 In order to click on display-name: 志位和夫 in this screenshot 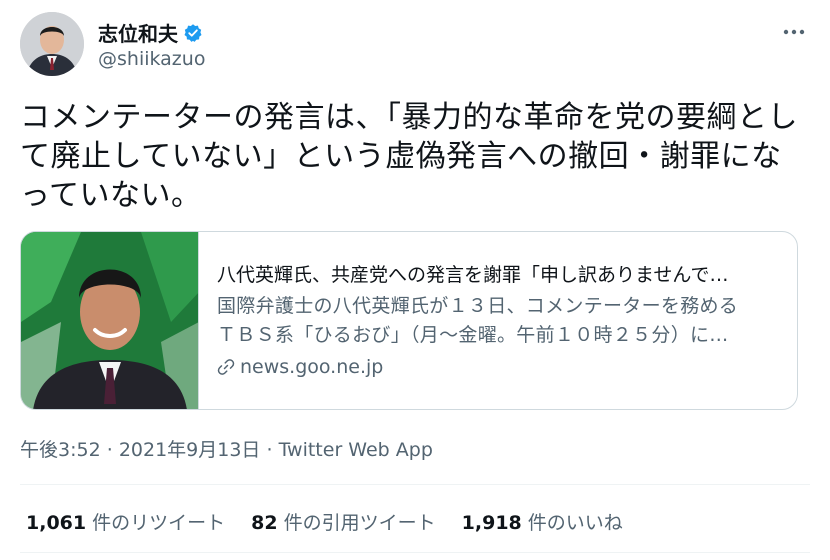, I will do `click(138, 32)`.